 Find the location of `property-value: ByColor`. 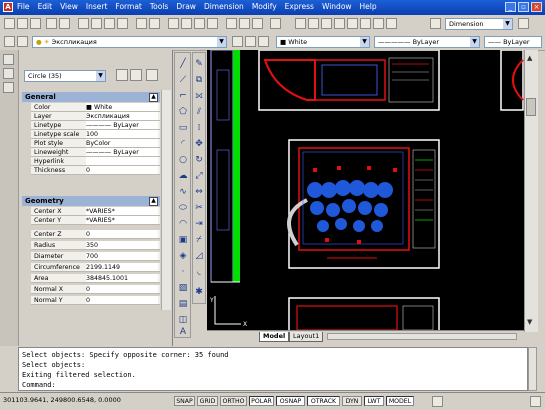

property-value: ByColor is located at coordinates (122, 143).